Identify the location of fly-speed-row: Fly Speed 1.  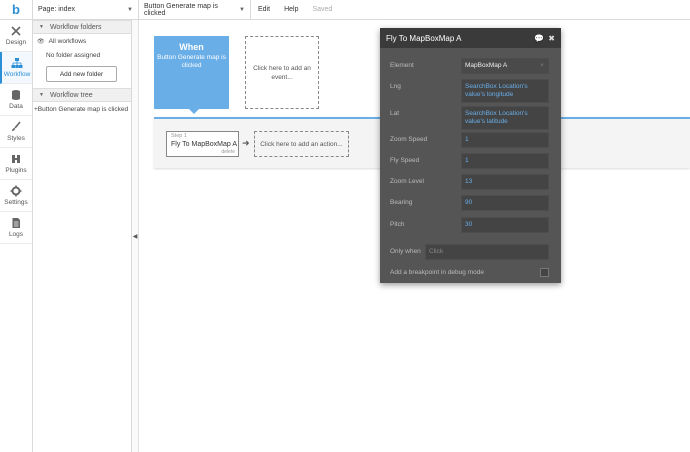
(470, 161).